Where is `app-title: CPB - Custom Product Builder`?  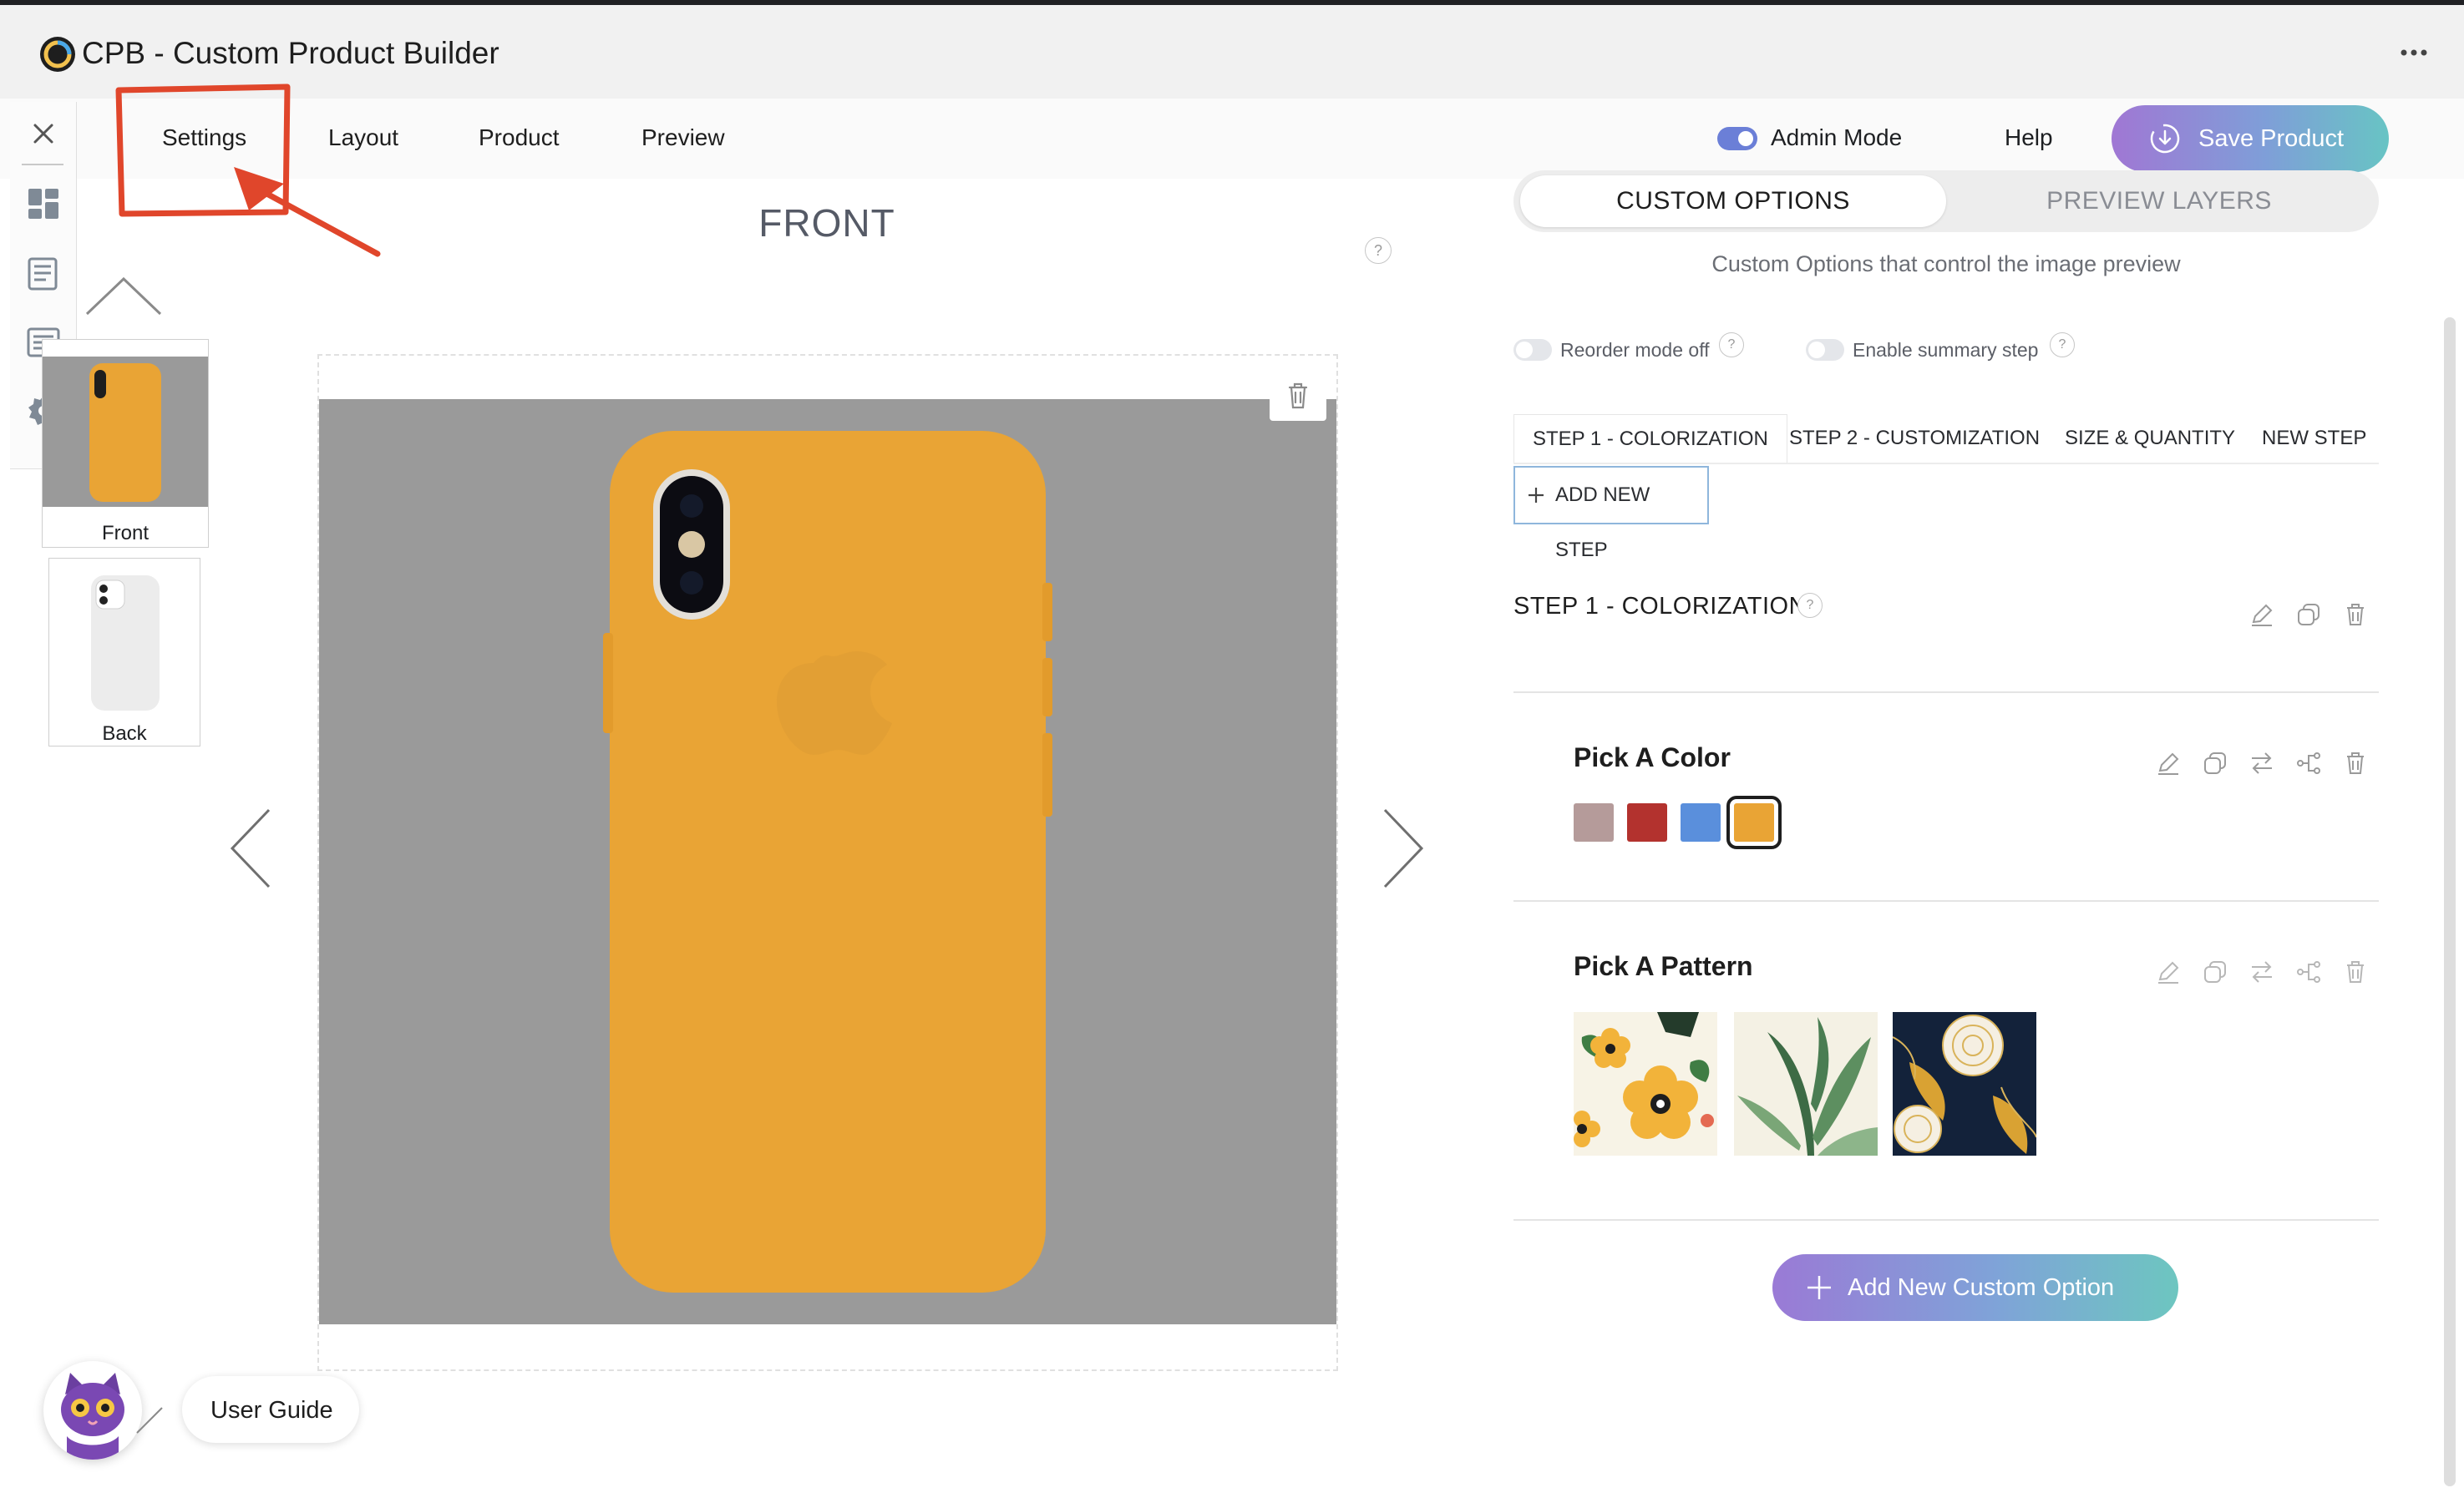 app-title: CPB - Custom Product Builder is located at coordinates (291, 53).